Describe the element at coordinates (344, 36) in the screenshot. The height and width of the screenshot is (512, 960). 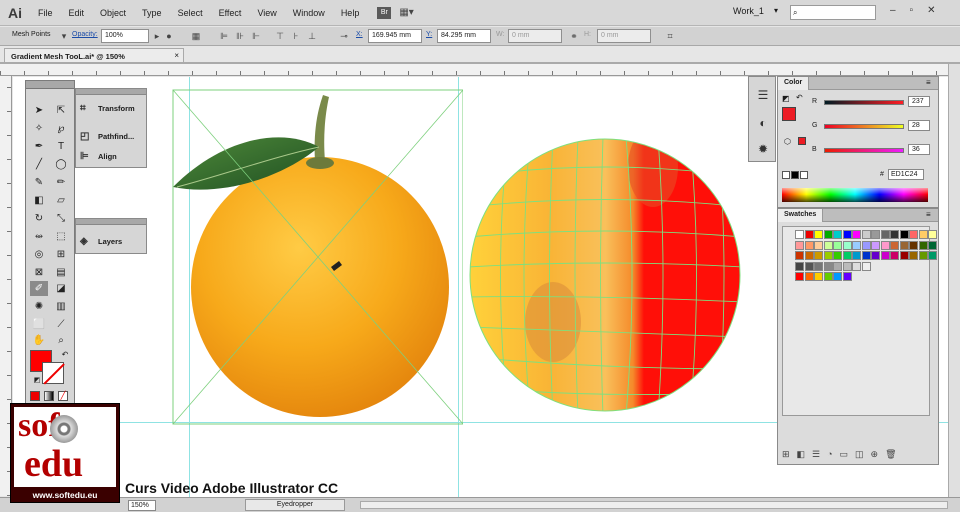
I see `reference-point-icon: ⊸` at that location.